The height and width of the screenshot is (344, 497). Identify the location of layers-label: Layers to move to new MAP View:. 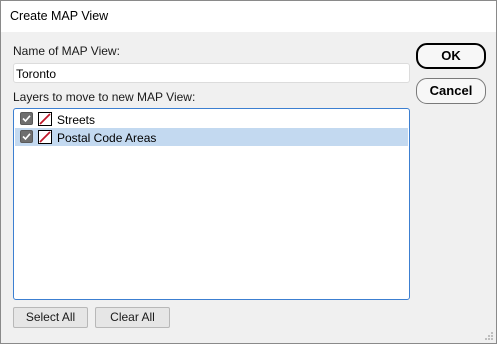
(104, 97).